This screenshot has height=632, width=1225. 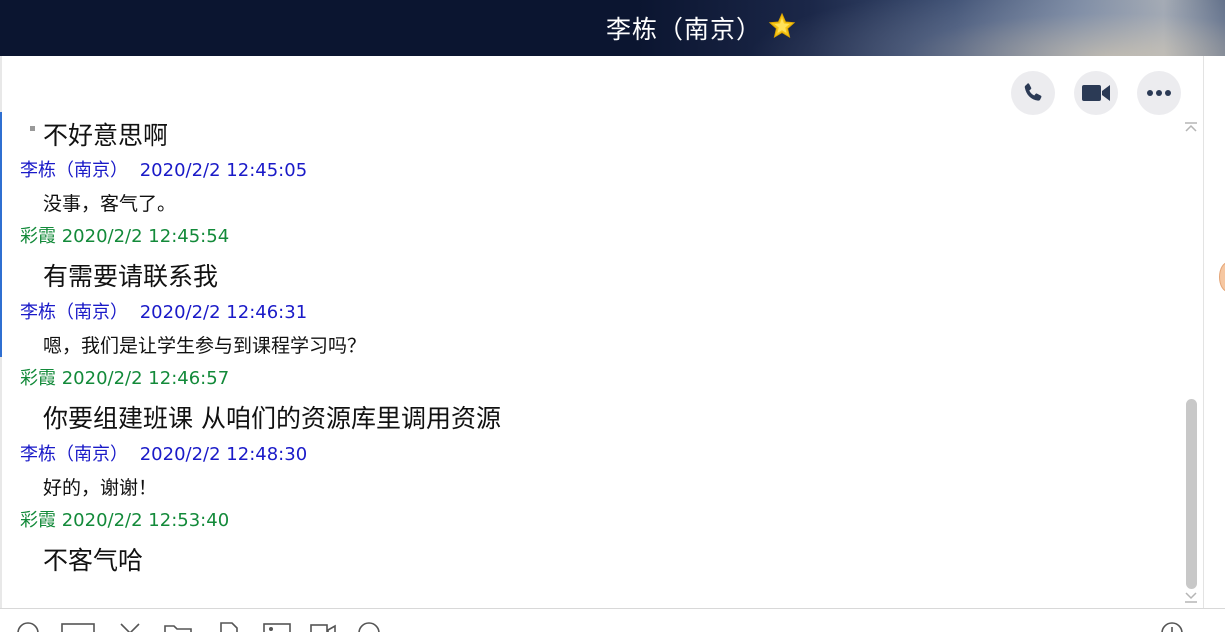 I want to click on image-icon, so click(x=277, y=626).